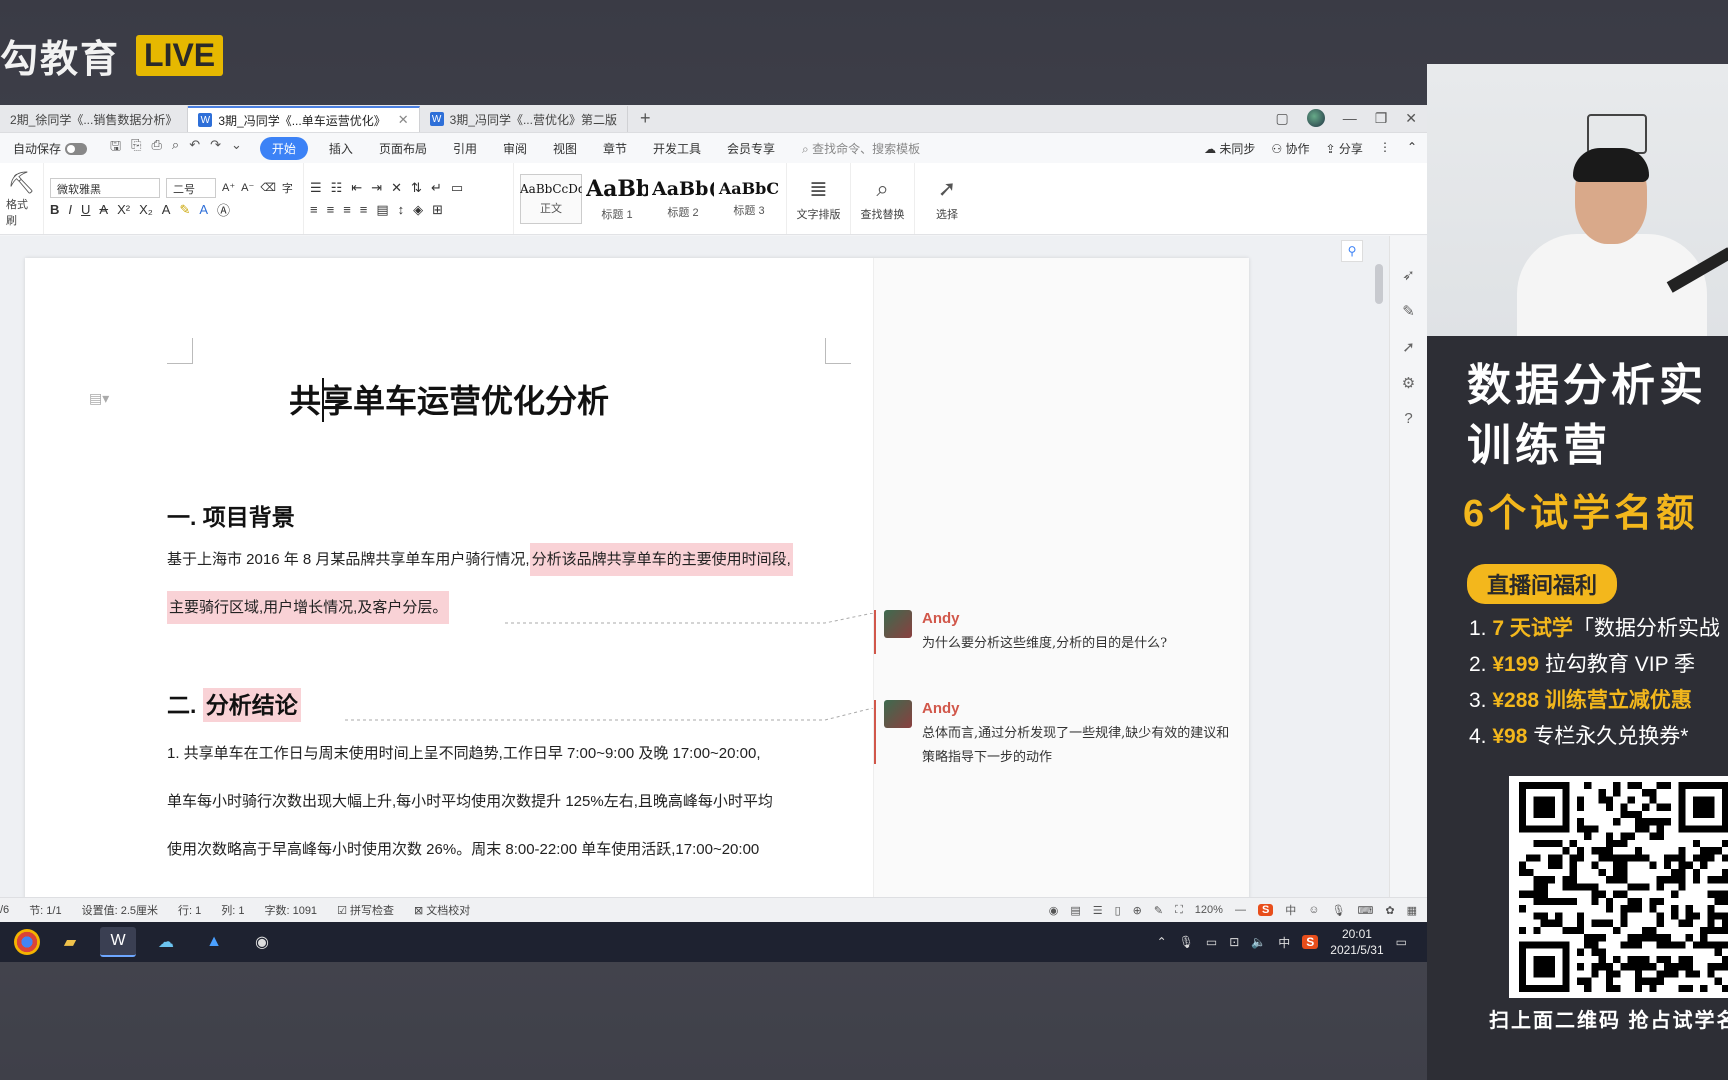 The width and height of the screenshot is (1728, 1080). What do you see at coordinates (1281, 118) in the screenshot?
I see `tab-count-icon: ▢` at bounding box center [1281, 118].